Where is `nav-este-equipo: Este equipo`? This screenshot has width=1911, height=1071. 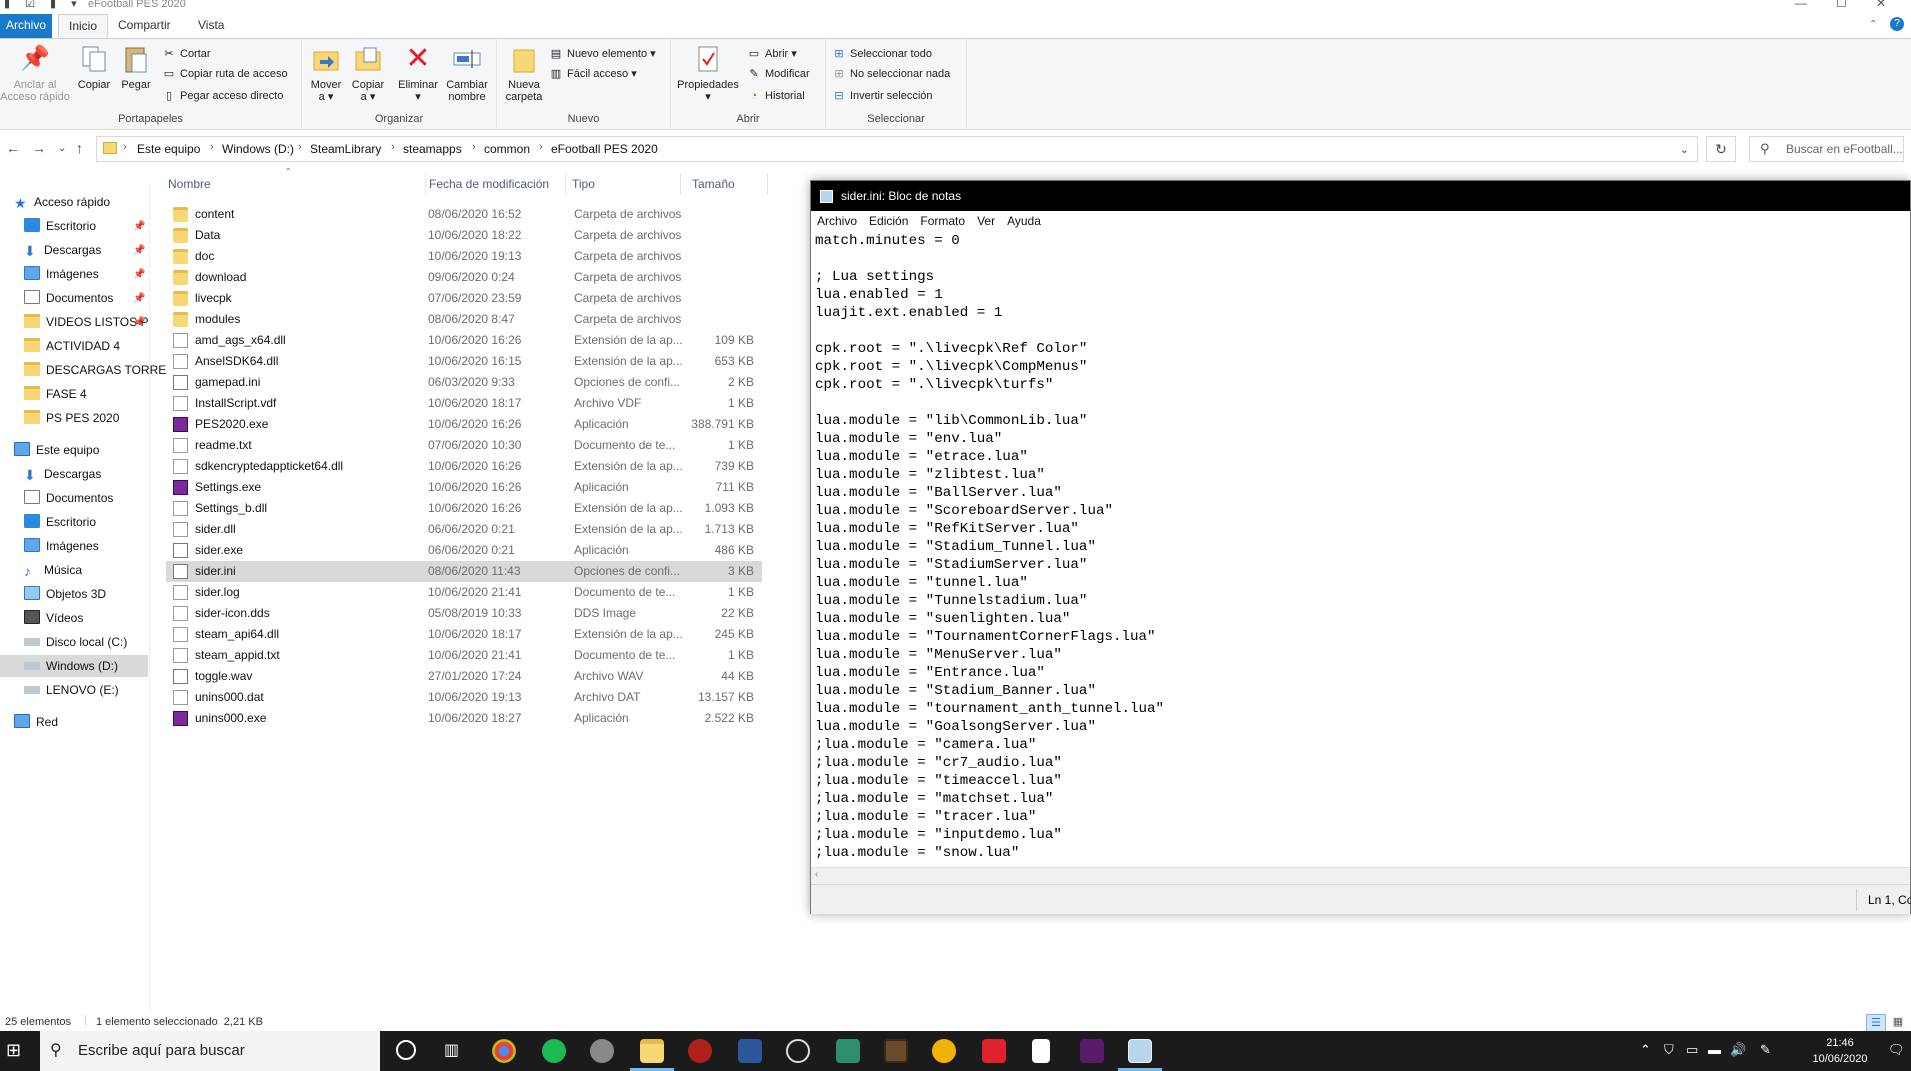
nav-este-equipo: Este equipo is located at coordinates (56, 450).